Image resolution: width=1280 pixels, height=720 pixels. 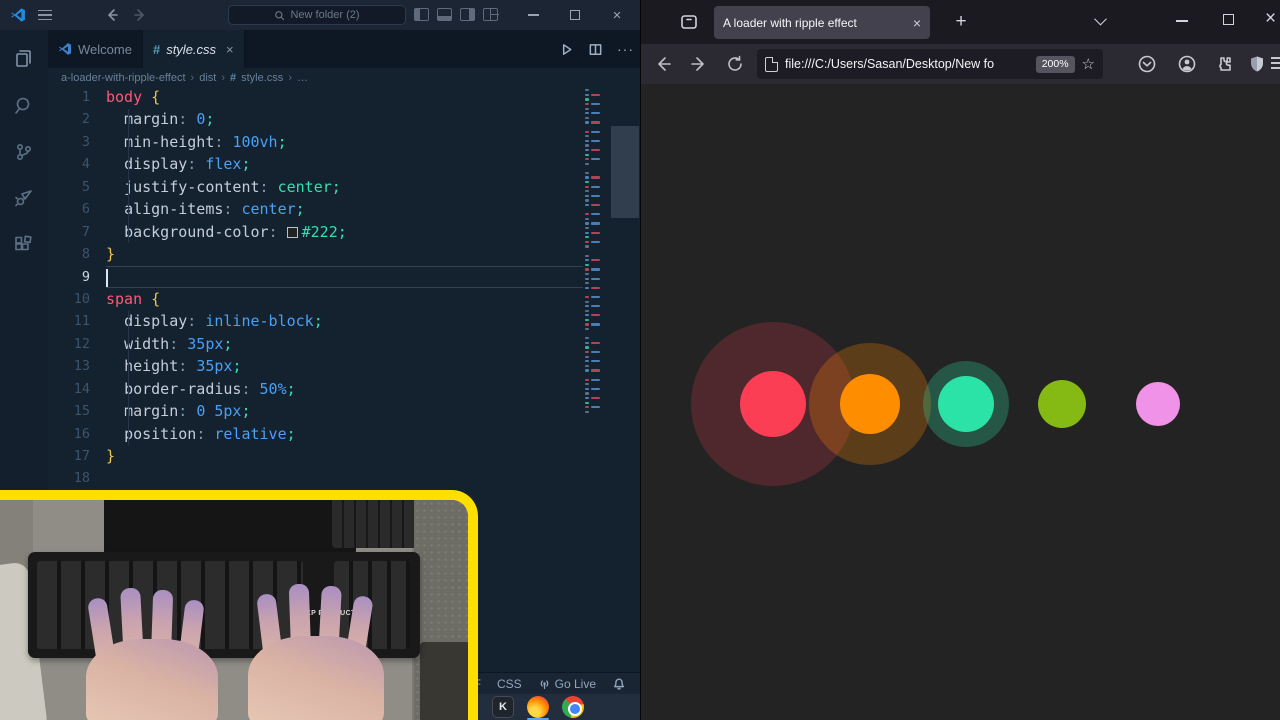 I want to click on color-swatch, so click(x=292, y=232).